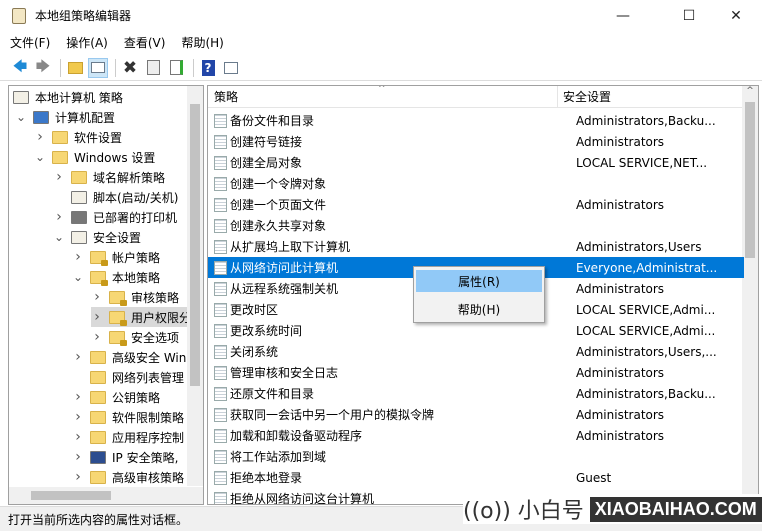 The width and height of the screenshot is (762, 531). What do you see at coordinates (284, 373) in the screenshot?
I see `policy-name: 管理审核和安全日志` at bounding box center [284, 373].